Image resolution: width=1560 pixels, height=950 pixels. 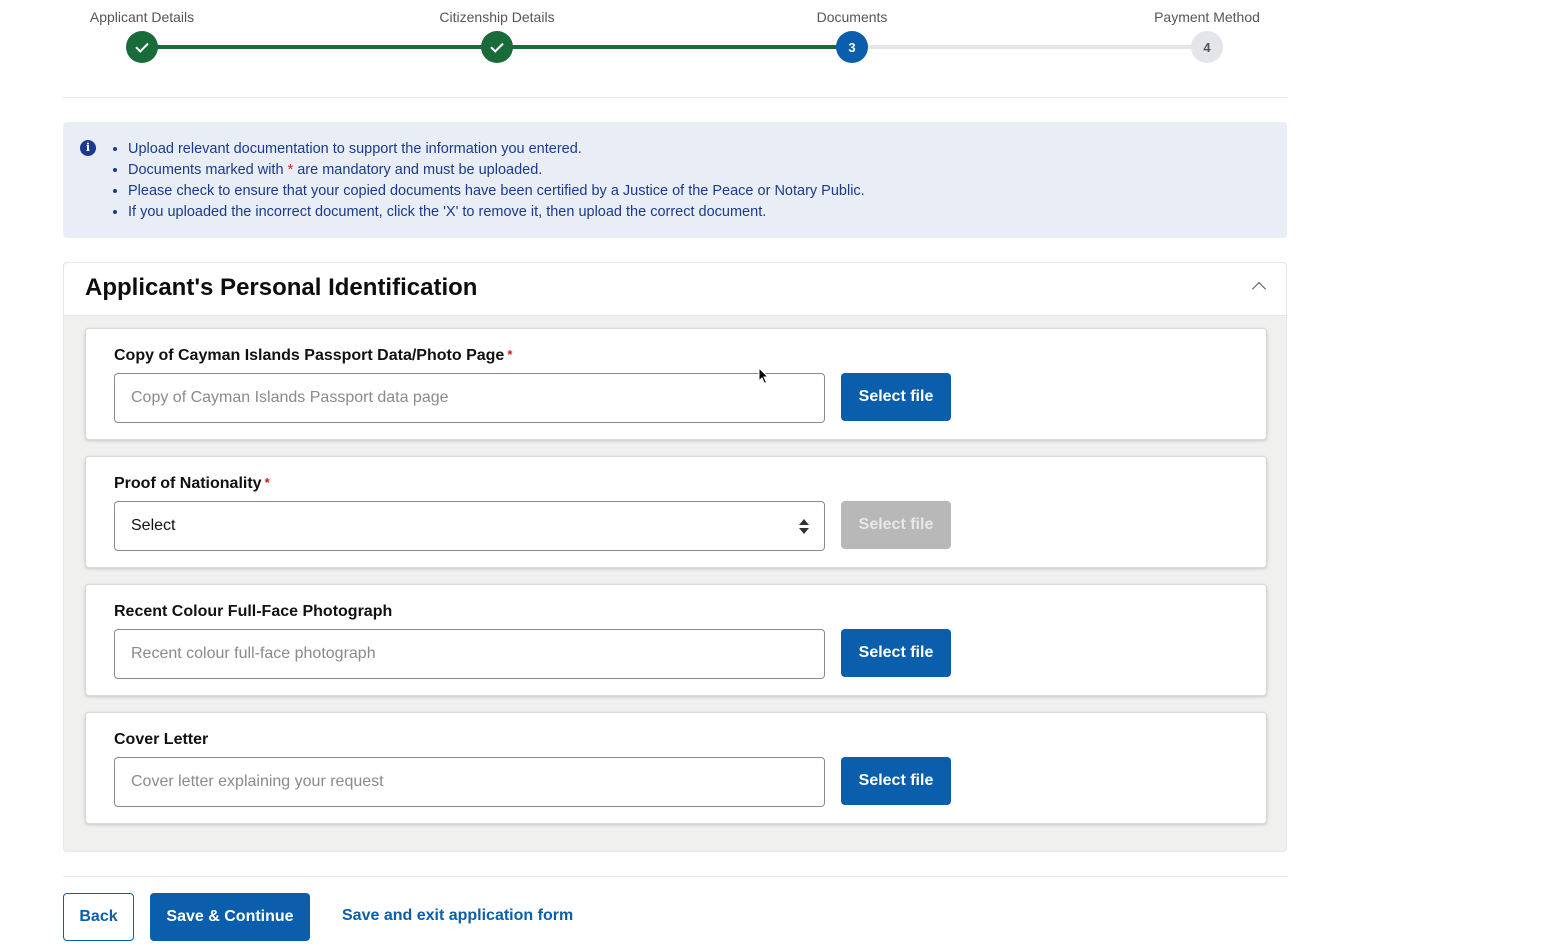 What do you see at coordinates (98, 917) in the screenshot?
I see `back-button: Back` at bounding box center [98, 917].